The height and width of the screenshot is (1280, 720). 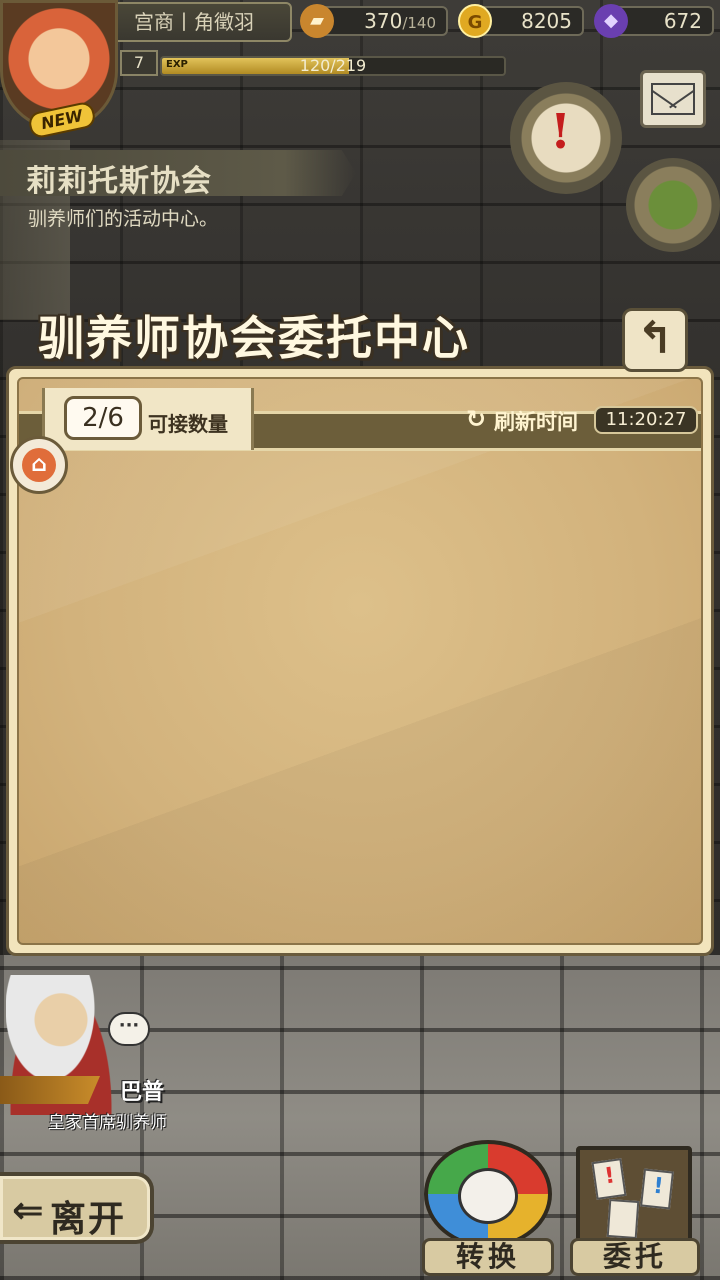 What do you see at coordinates (383, 21) in the screenshot?
I see `stamina-current: 370` at bounding box center [383, 21].